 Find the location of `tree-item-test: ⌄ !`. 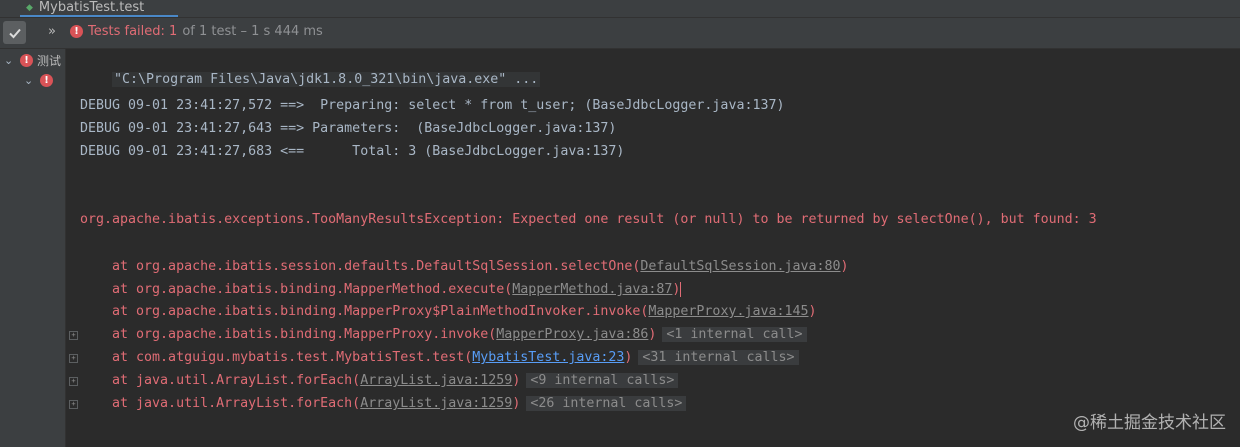

tree-item-test: ⌄ ! is located at coordinates (38, 80).